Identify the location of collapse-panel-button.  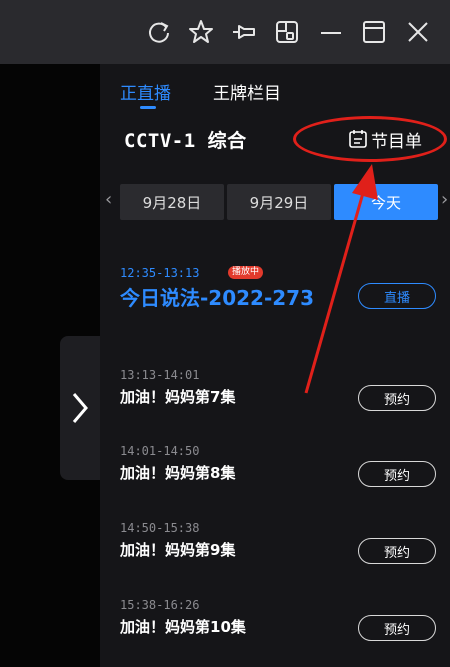
(80, 408).